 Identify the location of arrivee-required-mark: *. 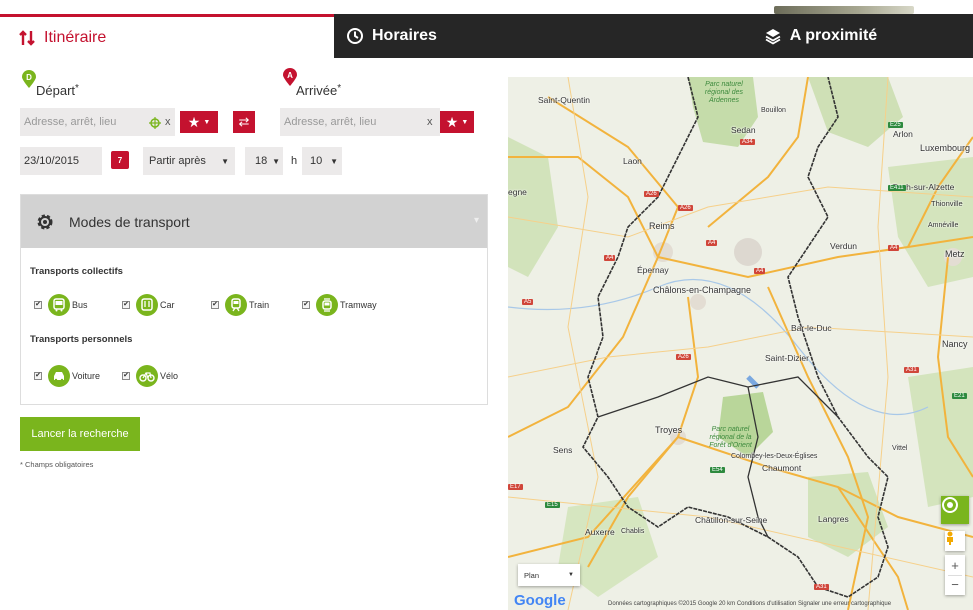
(339, 88).